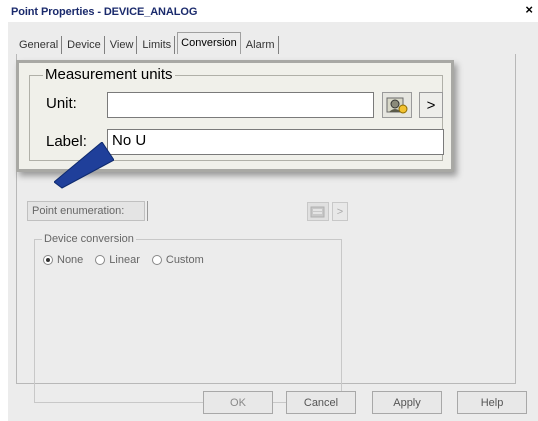 This screenshot has height=421, width=538. Describe the element at coordinates (275, 142) in the screenshot. I see `label-input: No U` at that location.